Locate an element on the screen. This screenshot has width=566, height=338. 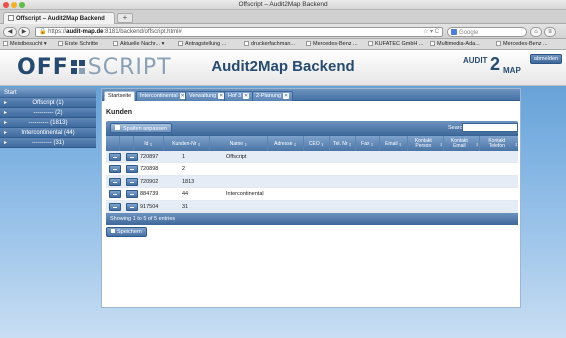
sidebar-item-label: Intercontinental (44) is located at coordinates (48, 133).